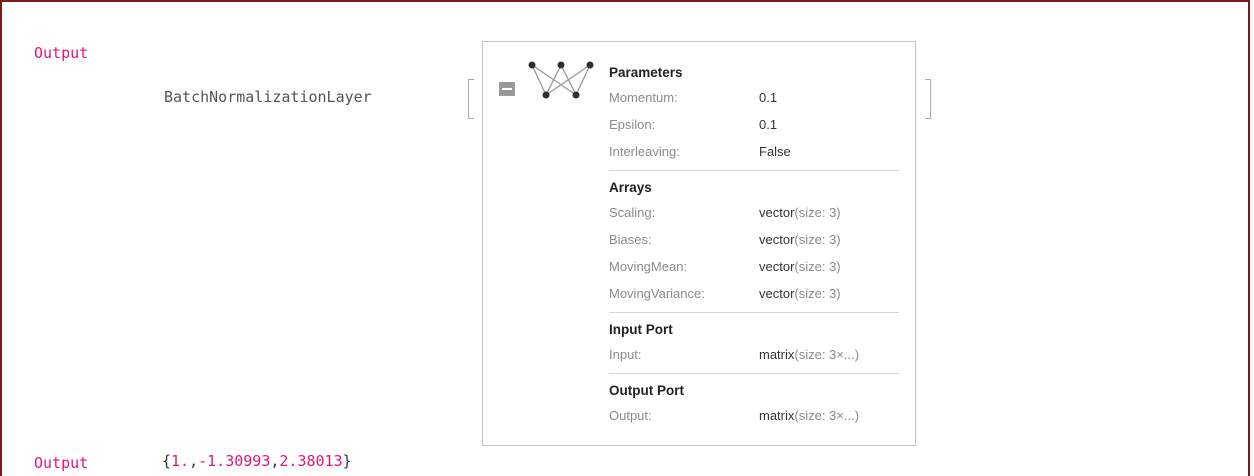 This screenshot has width=1254, height=476. What do you see at coordinates (754, 124) in the screenshot?
I see `param-row: Epsilon: 0.1` at bounding box center [754, 124].